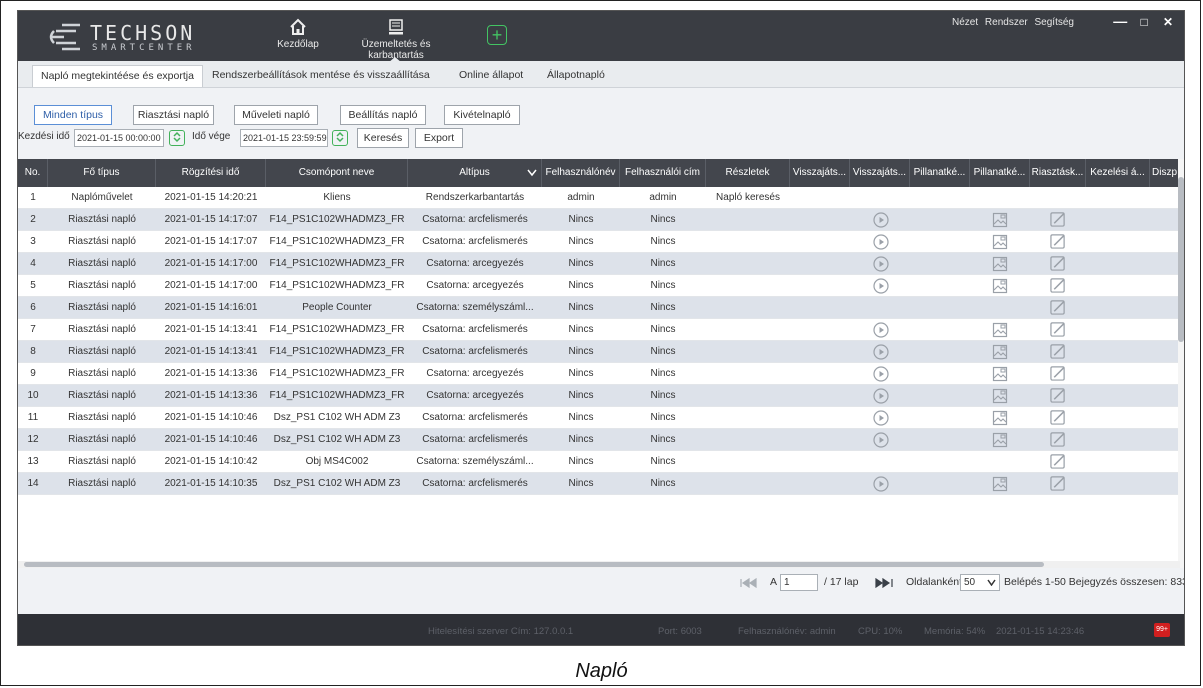  Describe the element at coordinates (1054, 22) in the screenshot. I see `menu-help: Segítség` at that location.